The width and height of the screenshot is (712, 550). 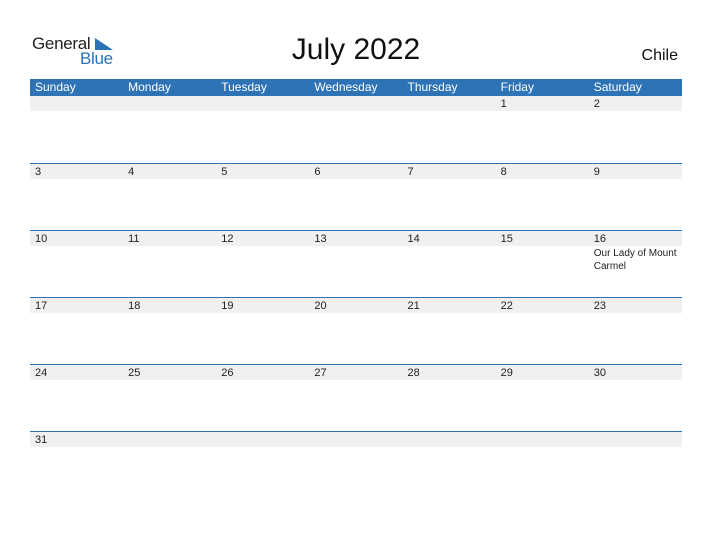 What do you see at coordinates (38, 172) in the screenshot?
I see `day-number: 3` at bounding box center [38, 172].